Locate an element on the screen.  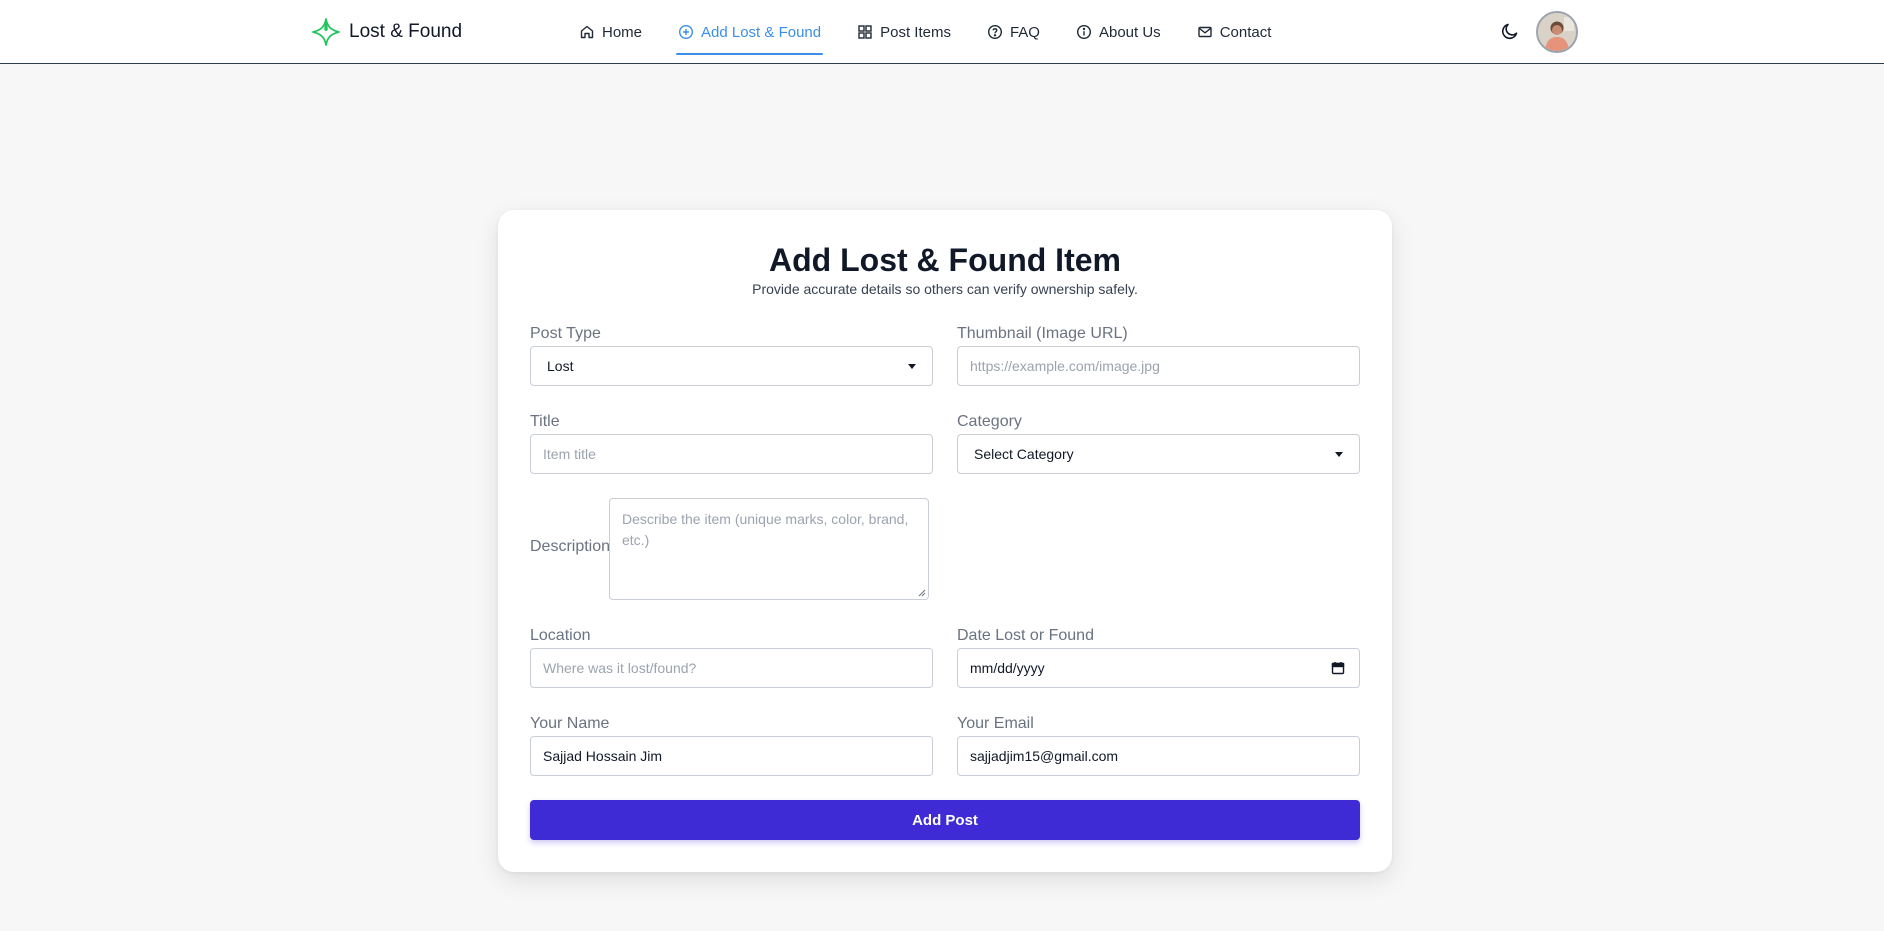
category-value: Select Category is located at coordinates (1024, 454).